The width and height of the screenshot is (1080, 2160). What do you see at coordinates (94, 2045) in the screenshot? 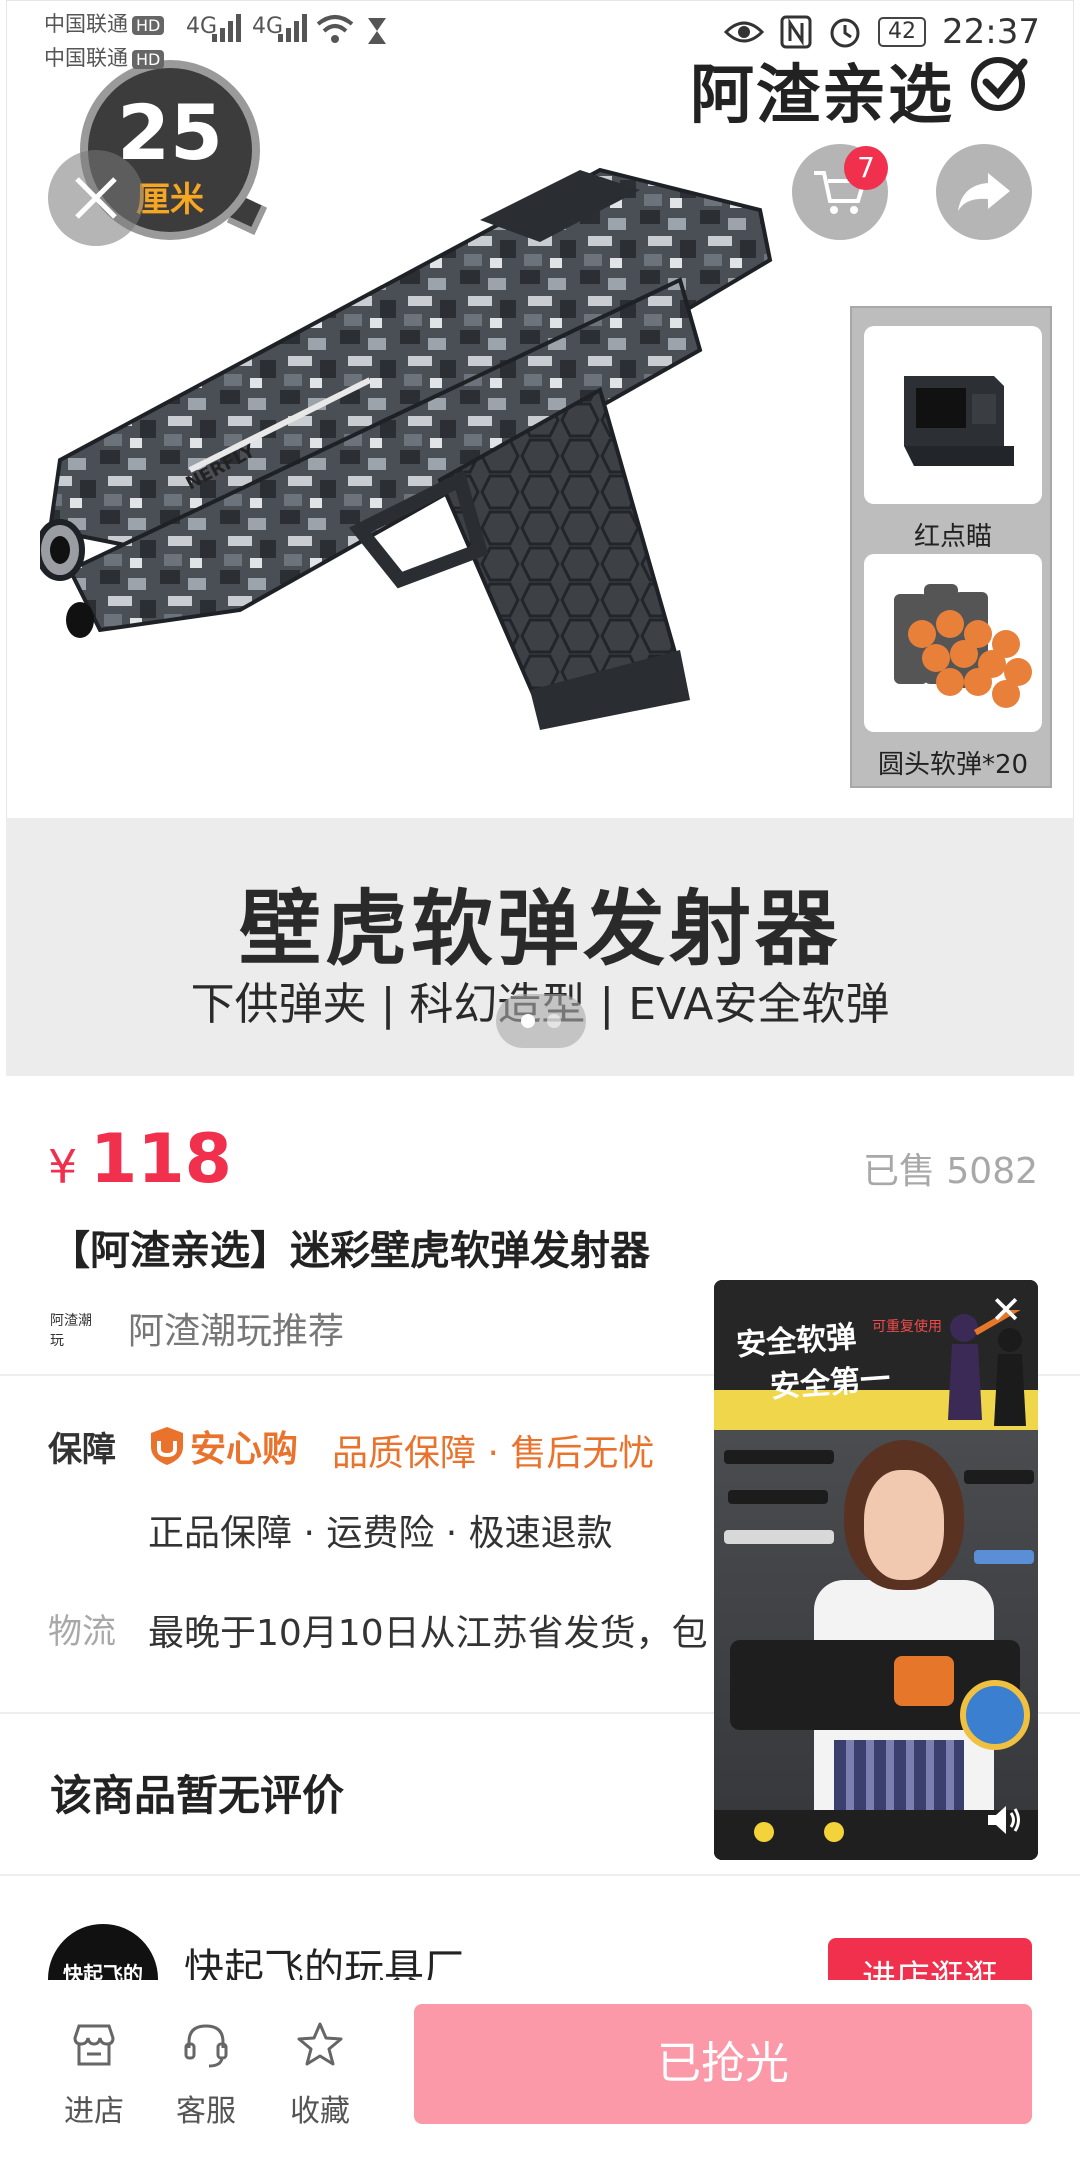
I see `store-icon` at bounding box center [94, 2045].